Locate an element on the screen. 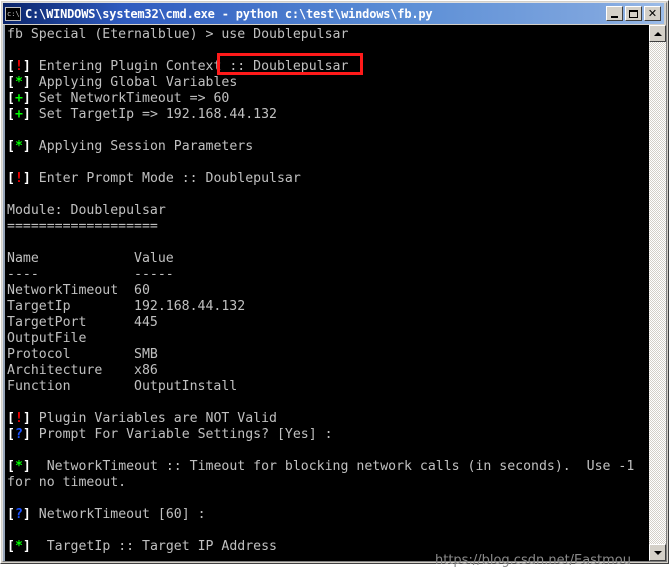  scroll-up-button is located at coordinates (657, 33).